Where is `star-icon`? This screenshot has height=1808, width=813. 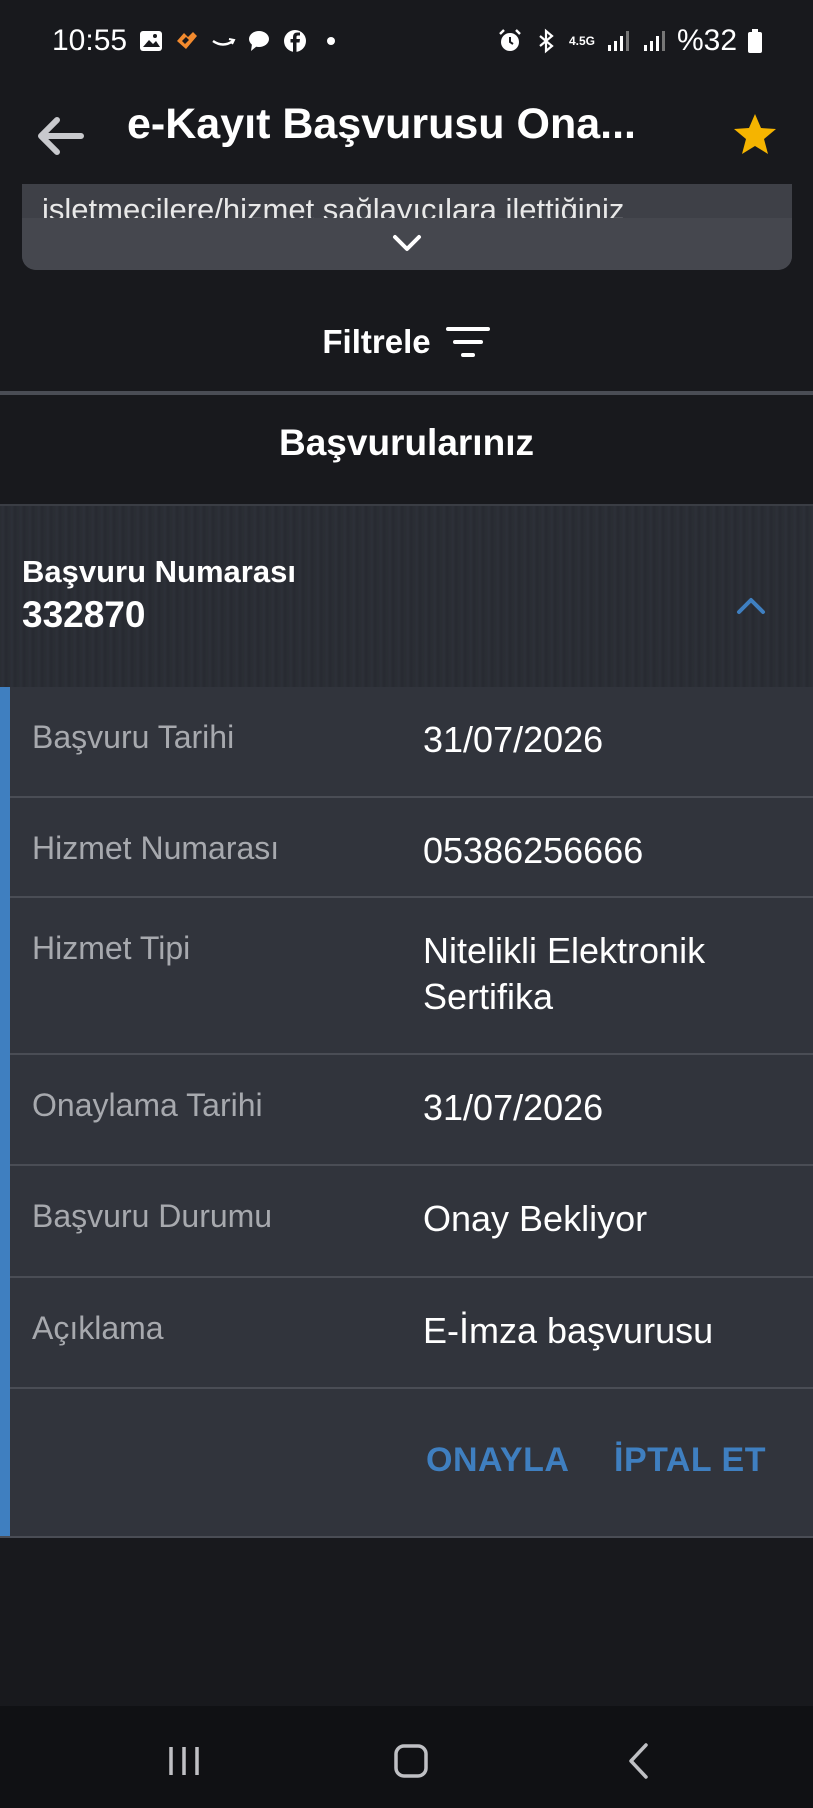
star-icon is located at coordinates (755, 134).